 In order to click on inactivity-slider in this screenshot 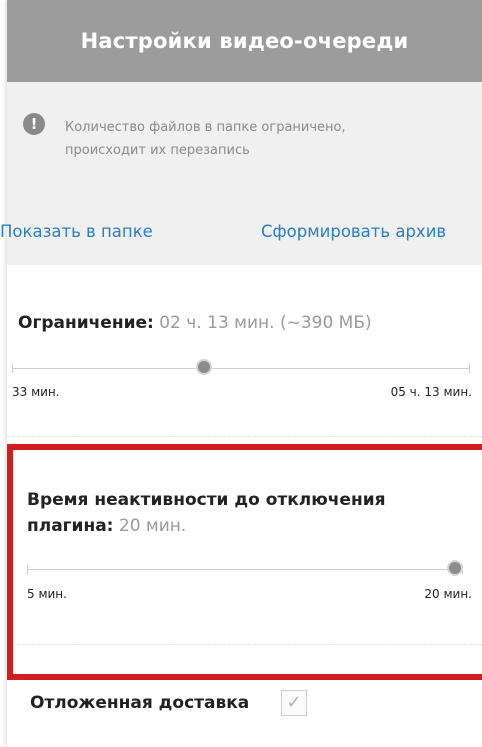, I will do `click(245, 570)`.